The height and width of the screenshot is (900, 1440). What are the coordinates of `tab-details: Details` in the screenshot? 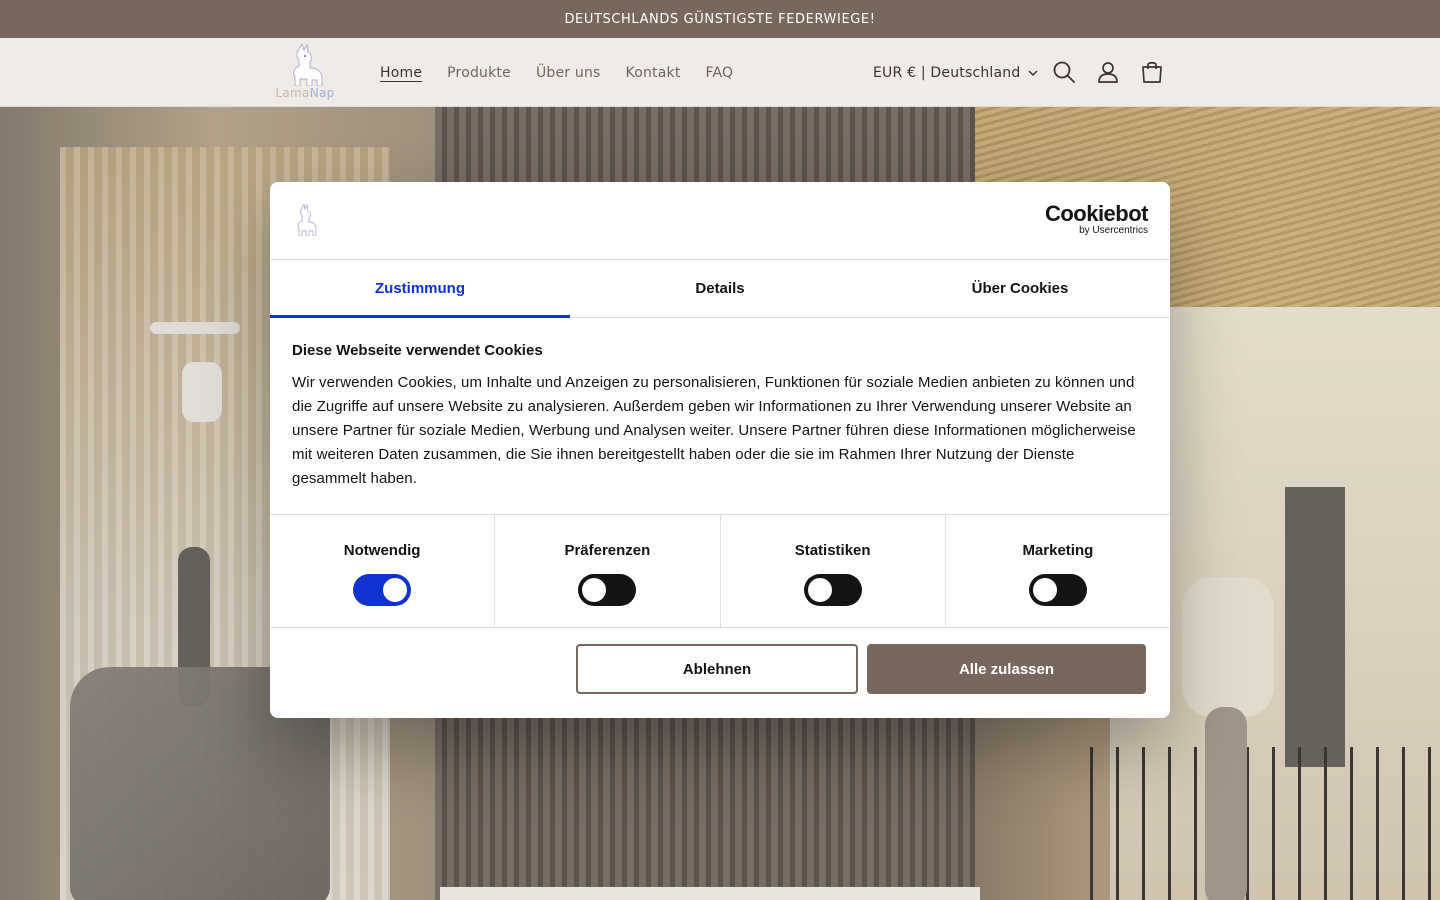 It's located at (720, 288).